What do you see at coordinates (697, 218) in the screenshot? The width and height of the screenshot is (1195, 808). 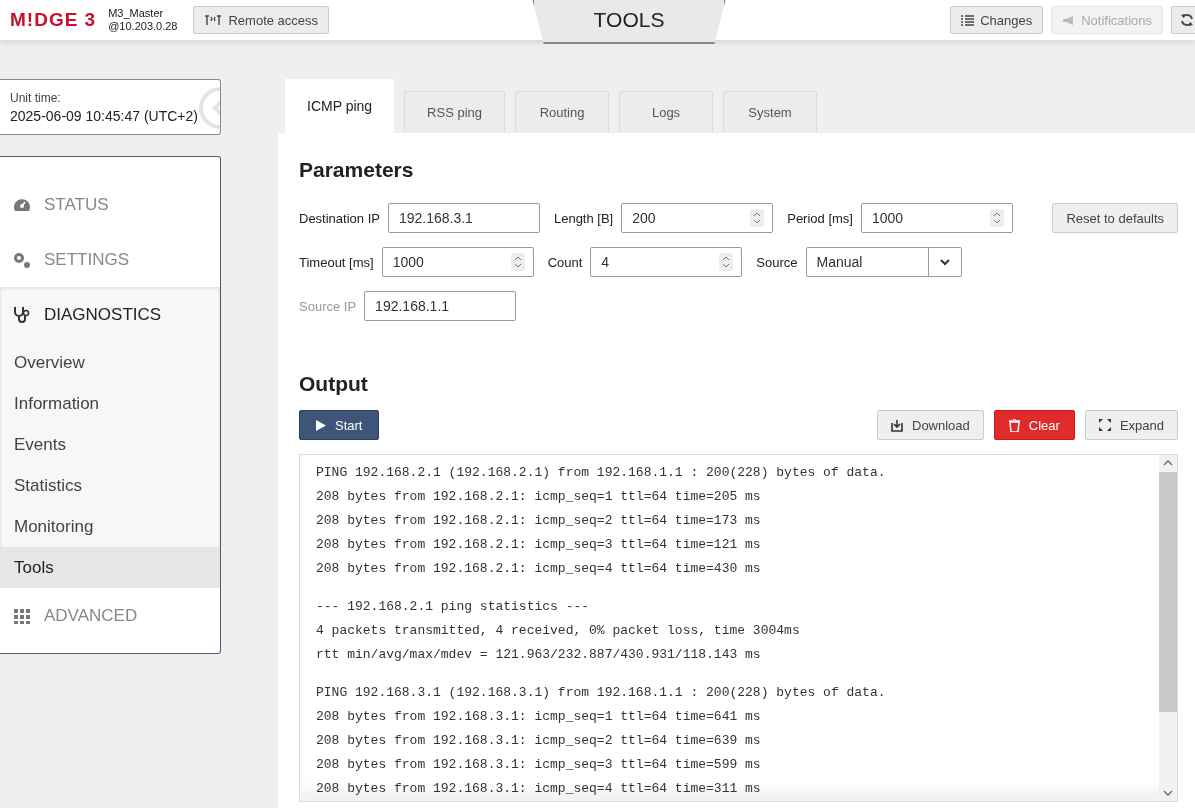 I see `number-field: 200` at bounding box center [697, 218].